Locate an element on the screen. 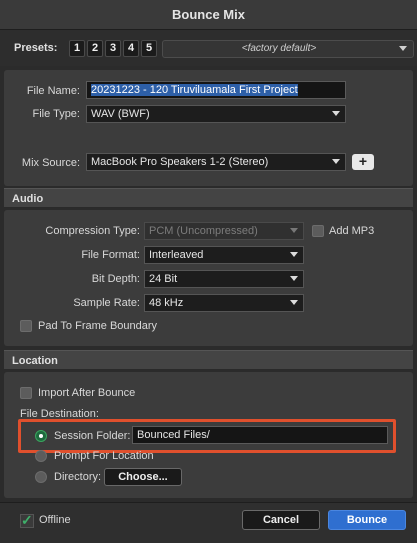 The height and width of the screenshot is (543, 417). bit-depth-select: 24 Bit is located at coordinates (224, 279).